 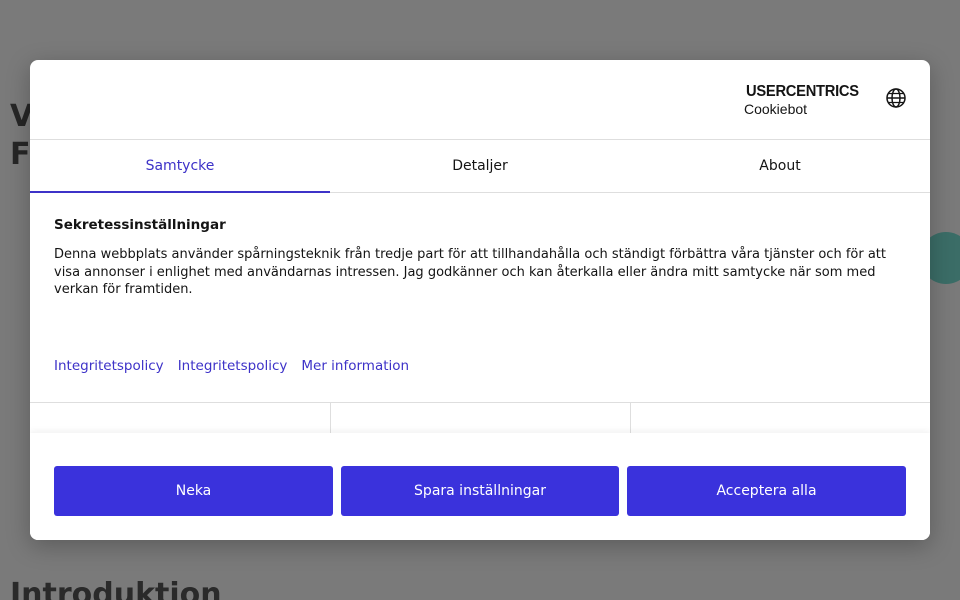 I want to click on tab-bar: Samtycke Detaljer About, so click(x=480, y=166).